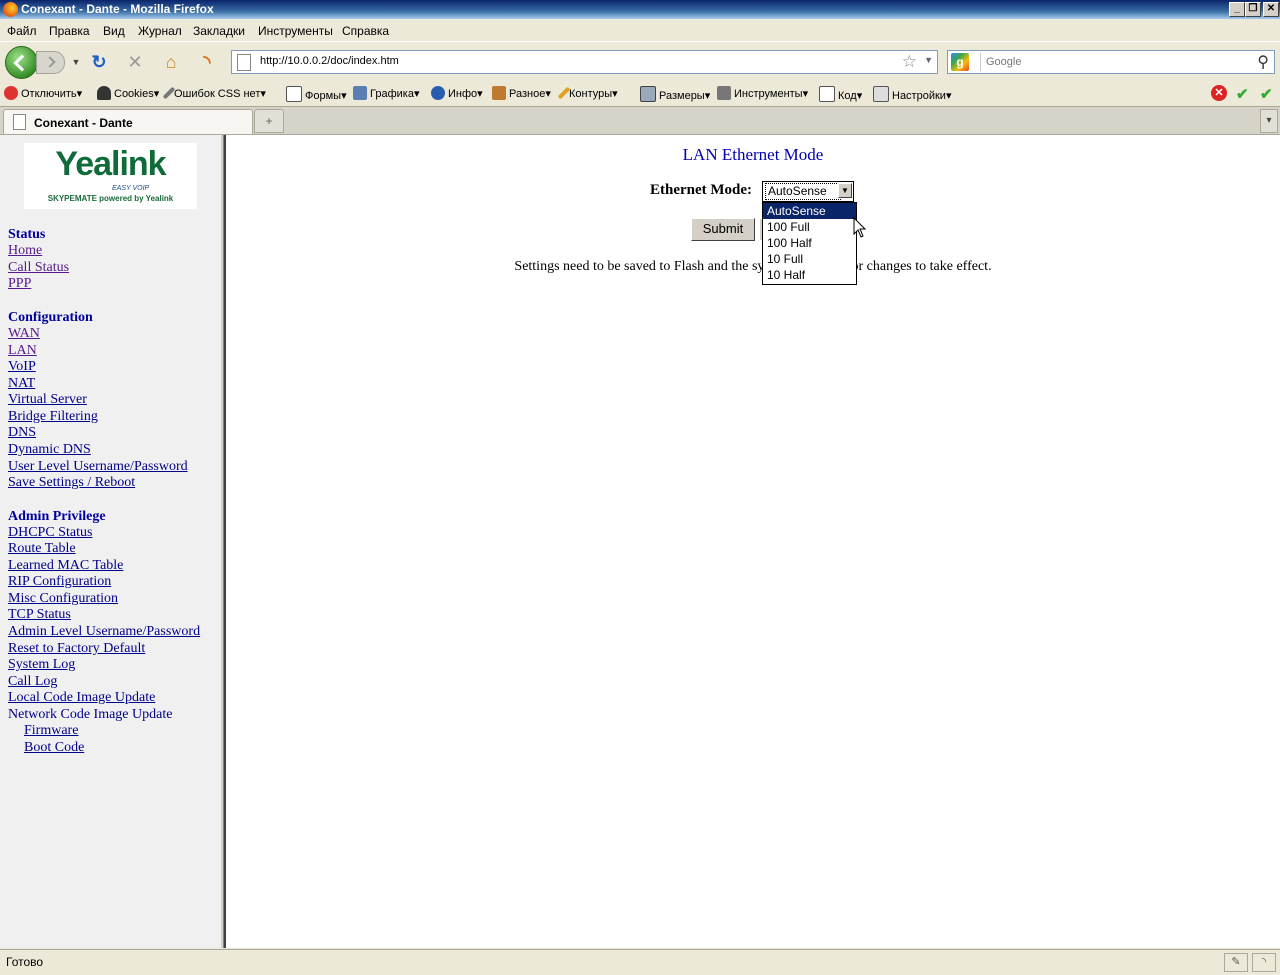 The height and width of the screenshot is (975, 1280). Describe the element at coordinates (65, 566) in the screenshot. I see `link-learned-mac-table: Learned MAC Table` at that location.